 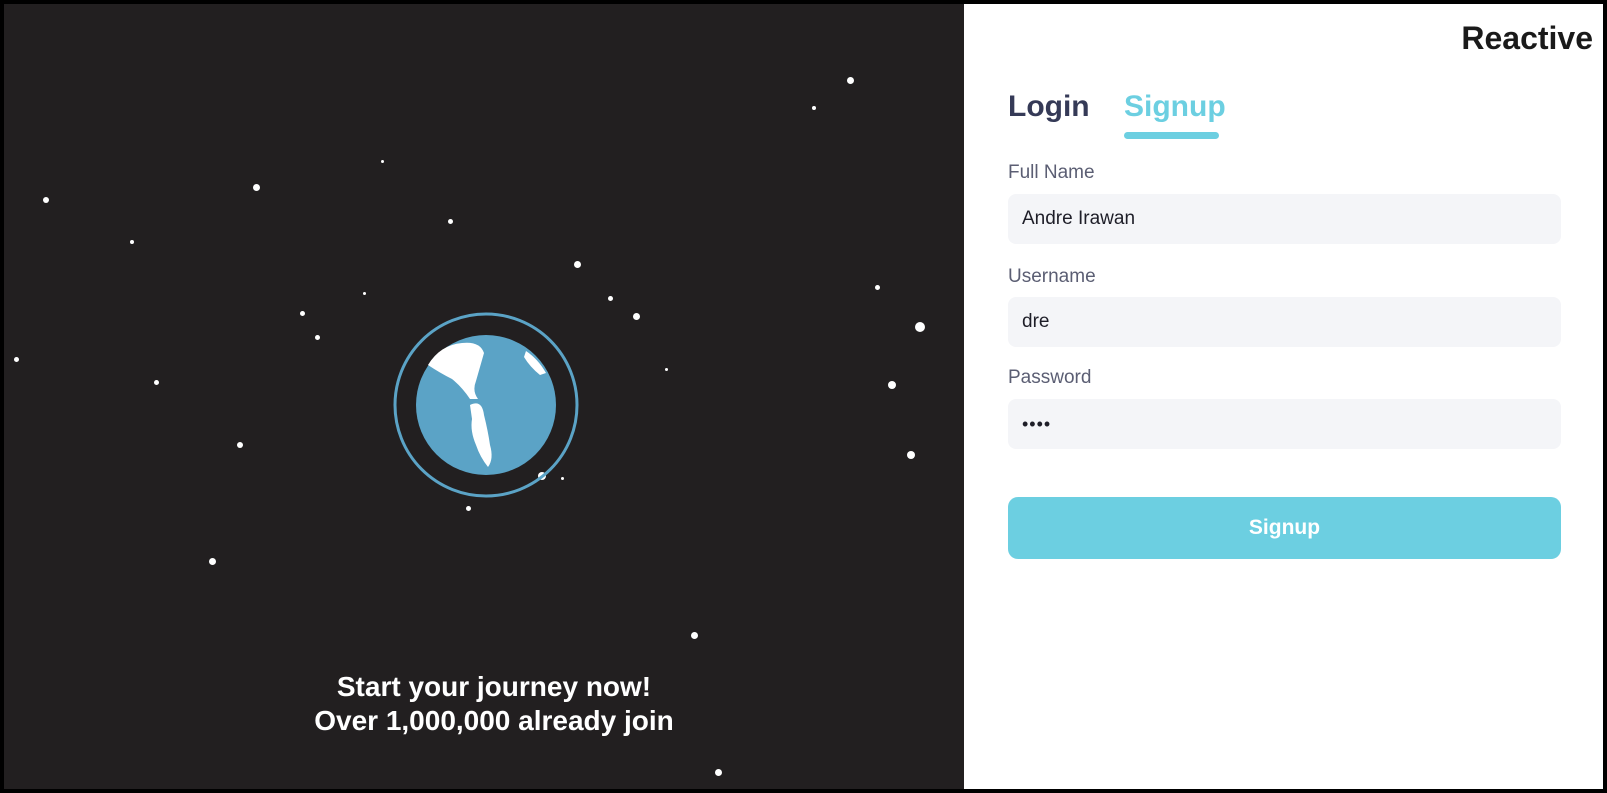 What do you see at coordinates (494, 720) in the screenshot?
I see `hero-tagline-subline: Over 1,000,000 already join` at bounding box center [494, 720].